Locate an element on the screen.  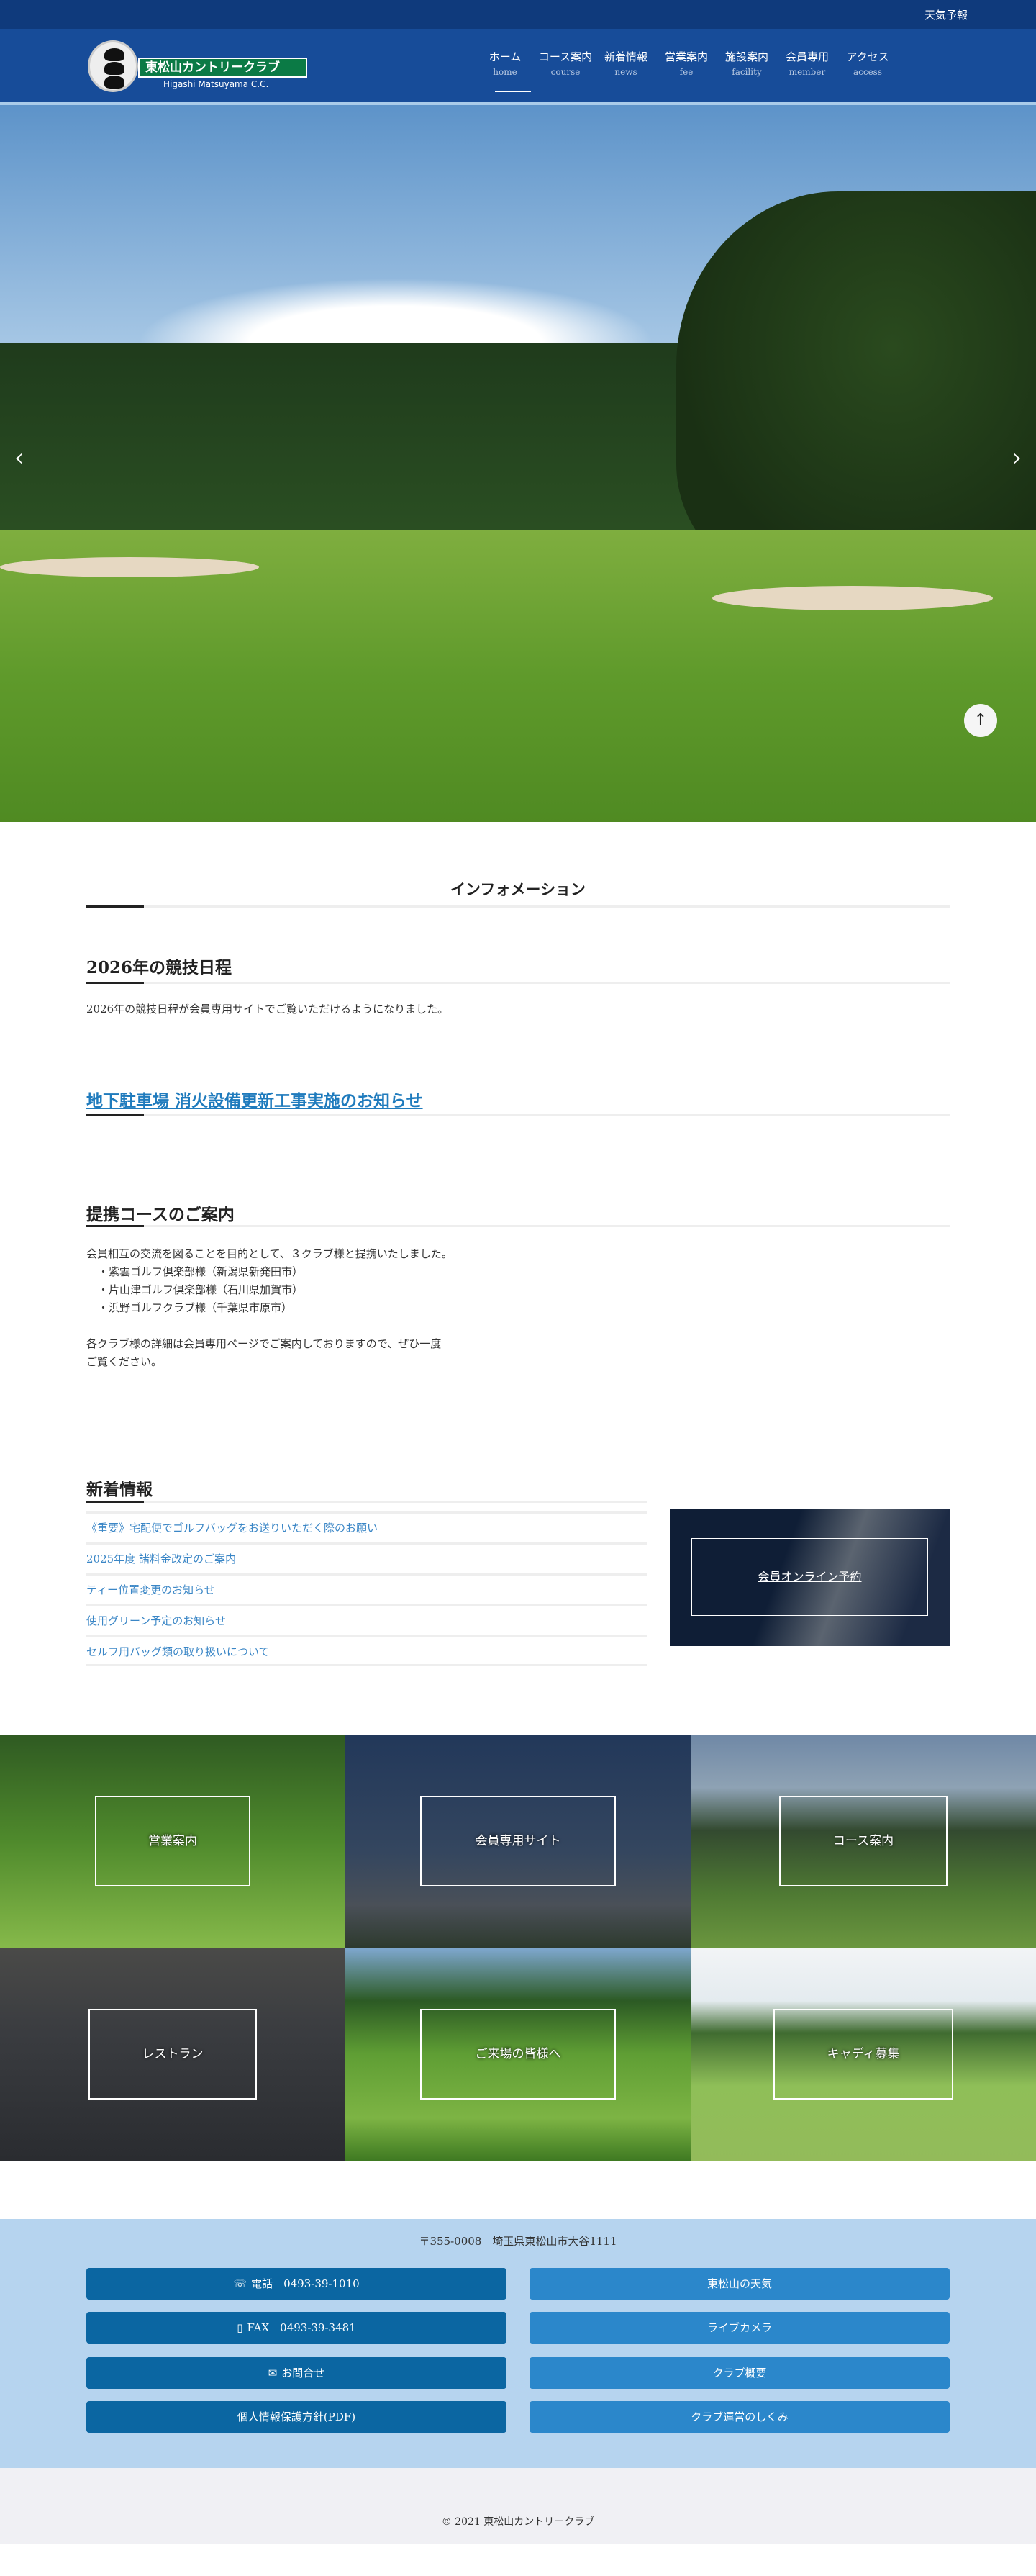
weather-button: 東松山の天気 is located at coordinates (740, 2284).